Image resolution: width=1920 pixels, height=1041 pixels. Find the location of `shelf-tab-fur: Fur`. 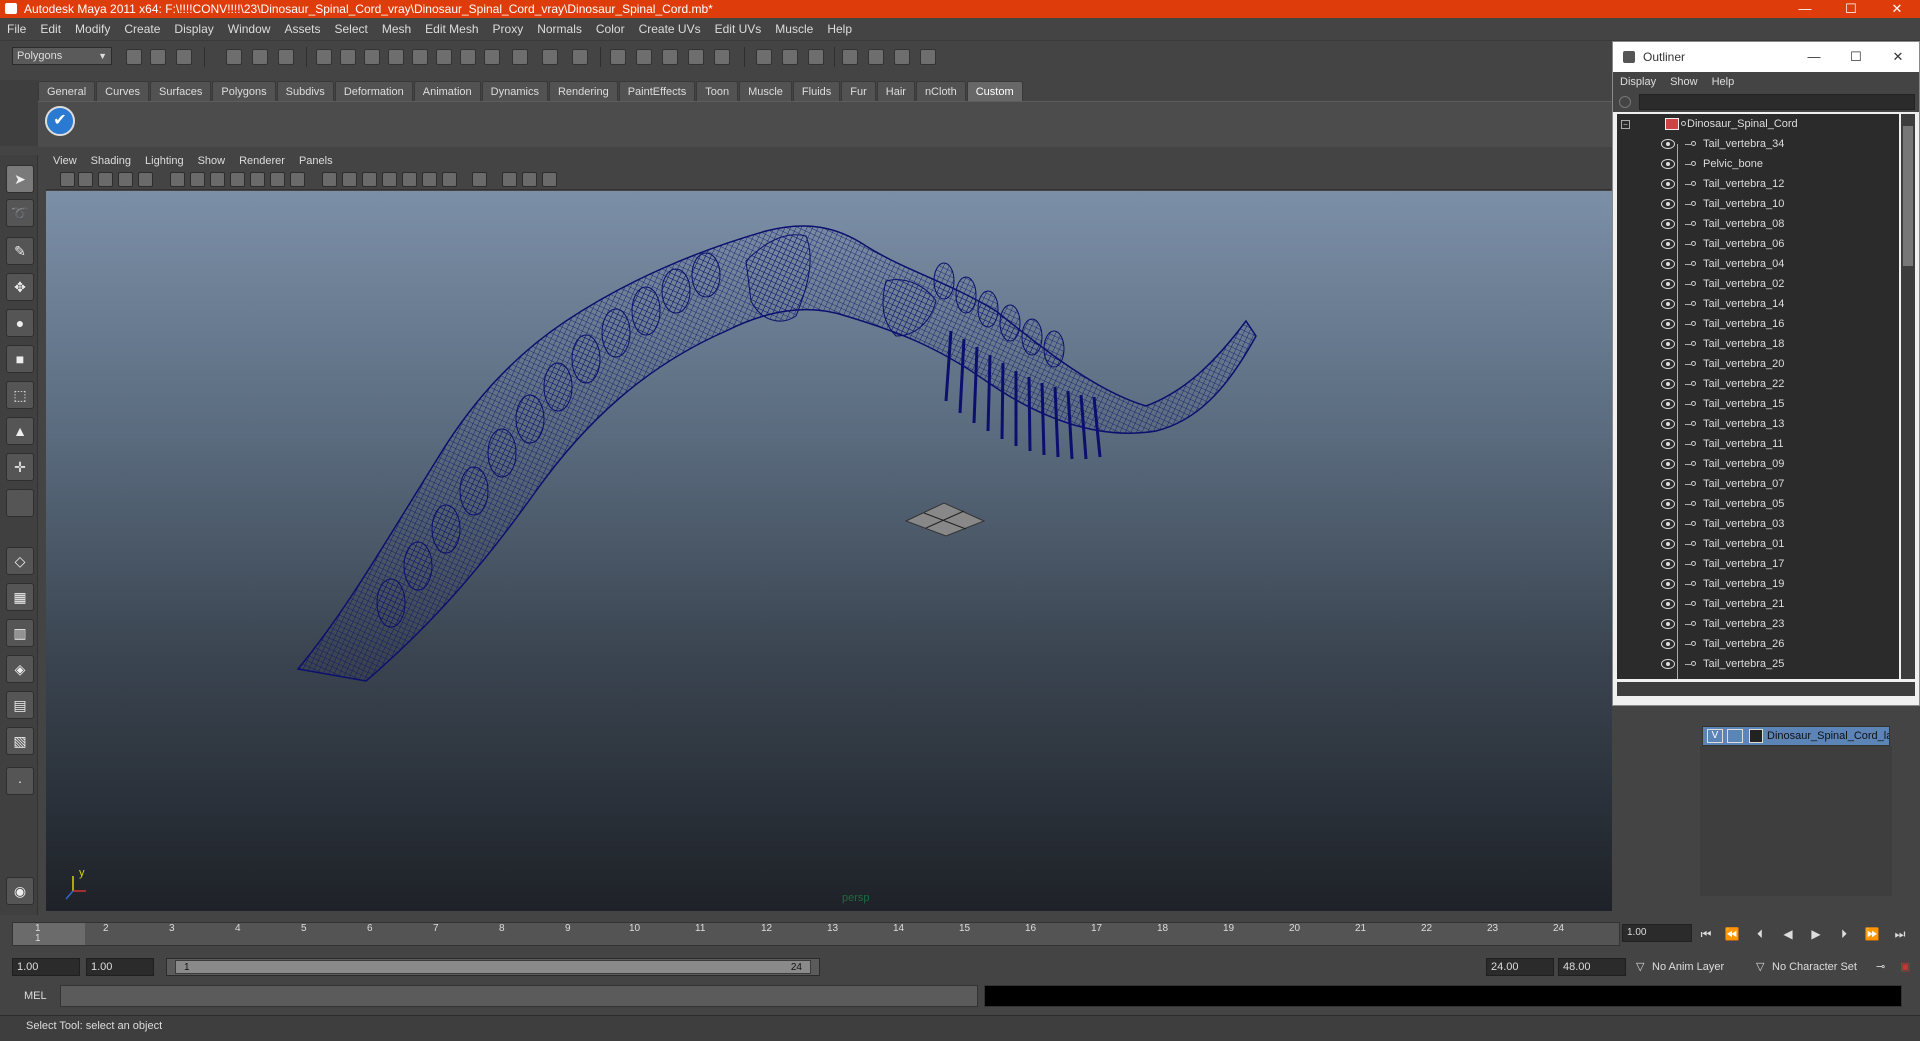

shelf-tab-fur: Fur is located at coordinates (858, 91).